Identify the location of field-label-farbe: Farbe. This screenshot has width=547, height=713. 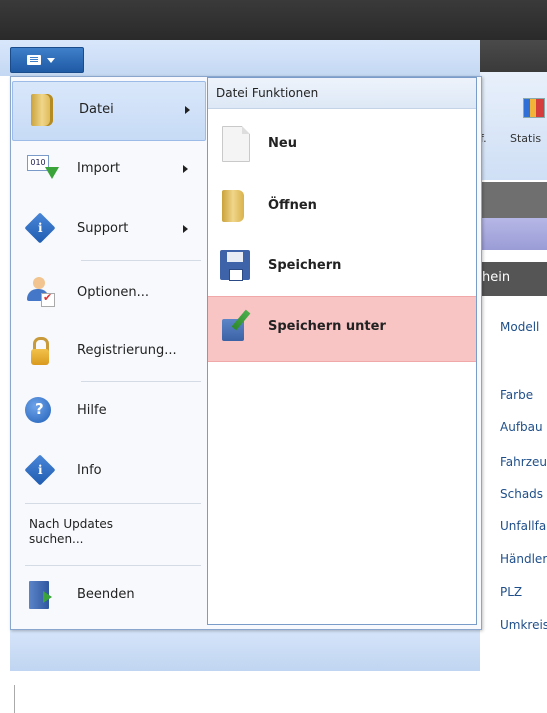
(517, 395).